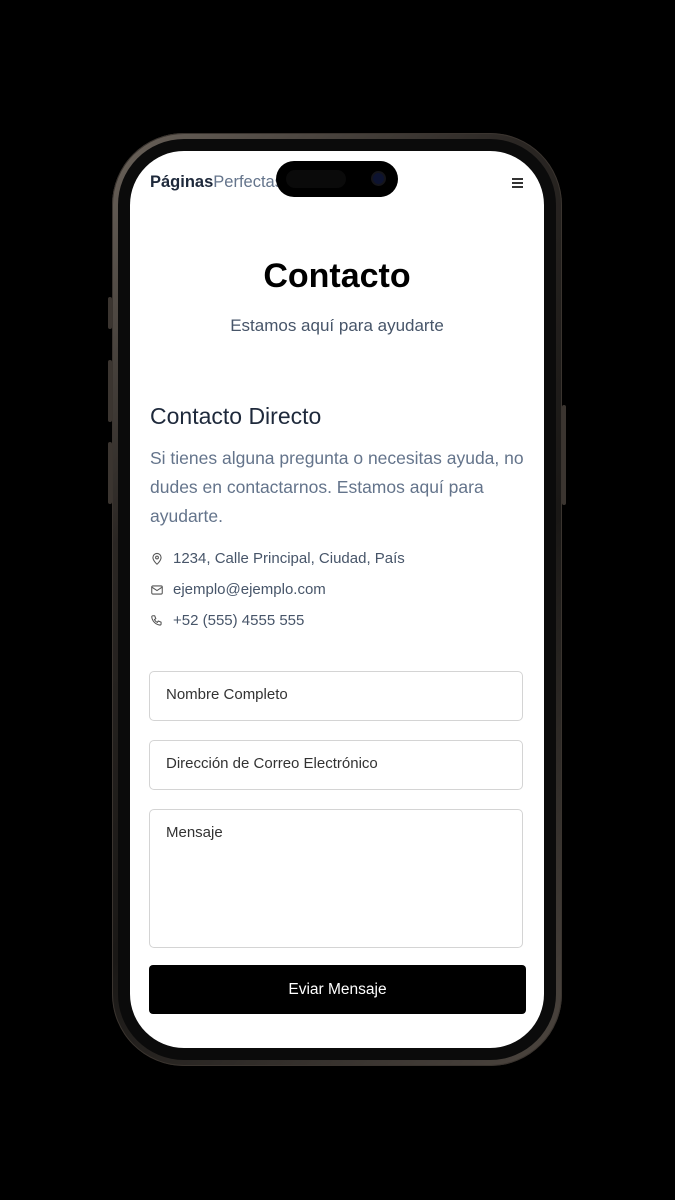  I want to click on brand-bold: Páginas, so click(182, 182).